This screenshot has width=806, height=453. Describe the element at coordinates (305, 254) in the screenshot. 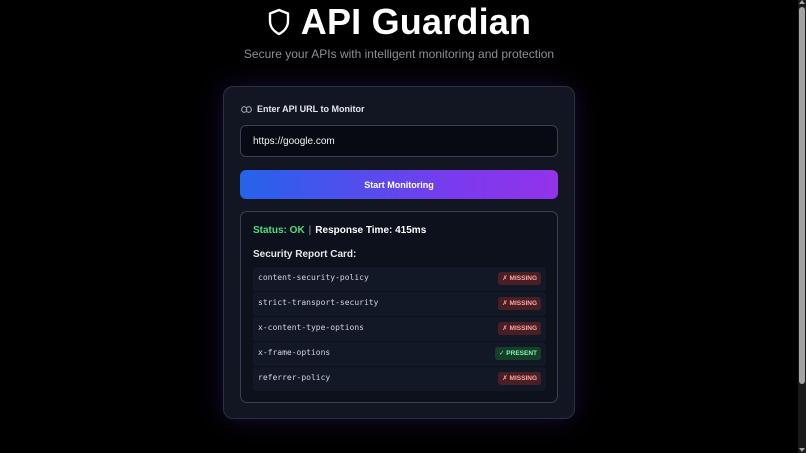

I see `report-title: Security Report Card:` at that location.